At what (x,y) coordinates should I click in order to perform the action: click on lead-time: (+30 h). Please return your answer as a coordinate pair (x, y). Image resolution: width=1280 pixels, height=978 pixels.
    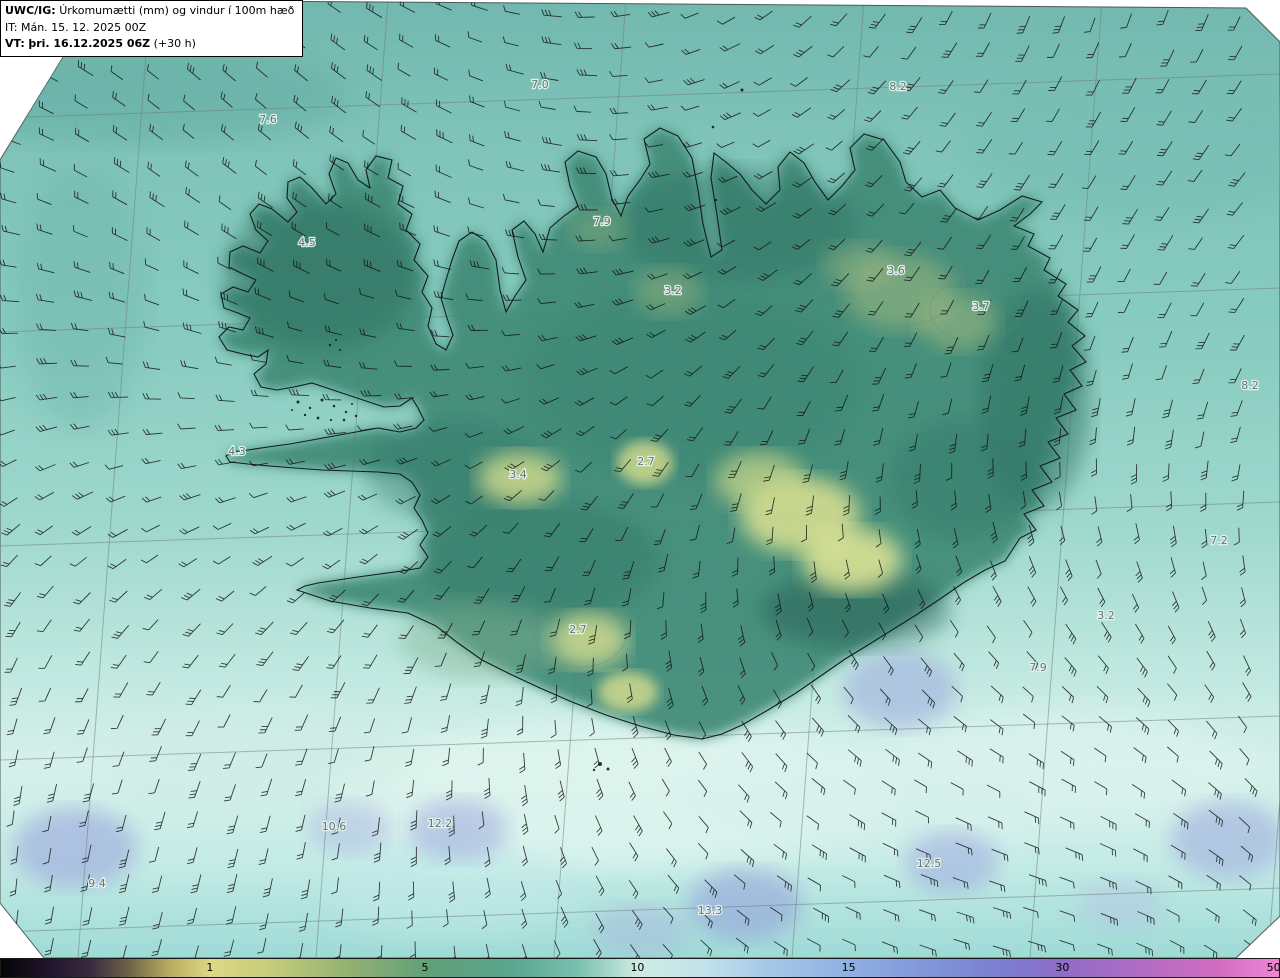
    Looking at the image, I should click on (174, 43).